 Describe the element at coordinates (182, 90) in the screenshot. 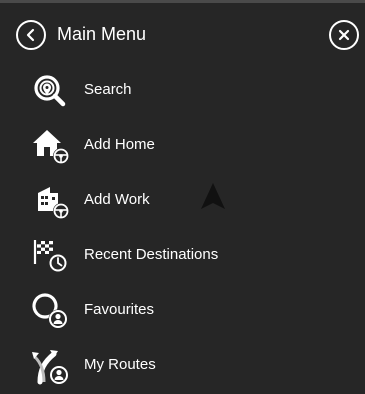

I see `menu-item-search: Search` at that location.